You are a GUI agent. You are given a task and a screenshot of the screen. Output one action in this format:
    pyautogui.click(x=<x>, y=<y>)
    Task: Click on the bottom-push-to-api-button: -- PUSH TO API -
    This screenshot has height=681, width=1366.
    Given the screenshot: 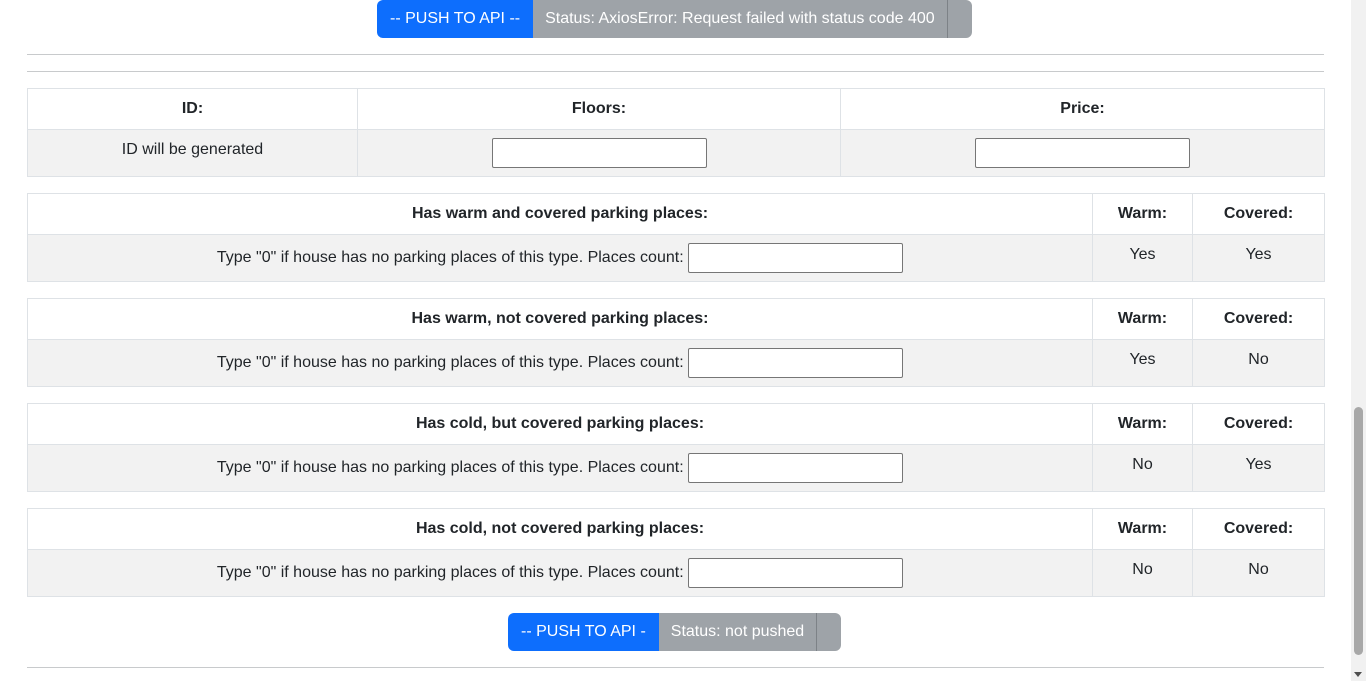 What is the action you would take?
    pyautogui.click(x=583, y=632)
    